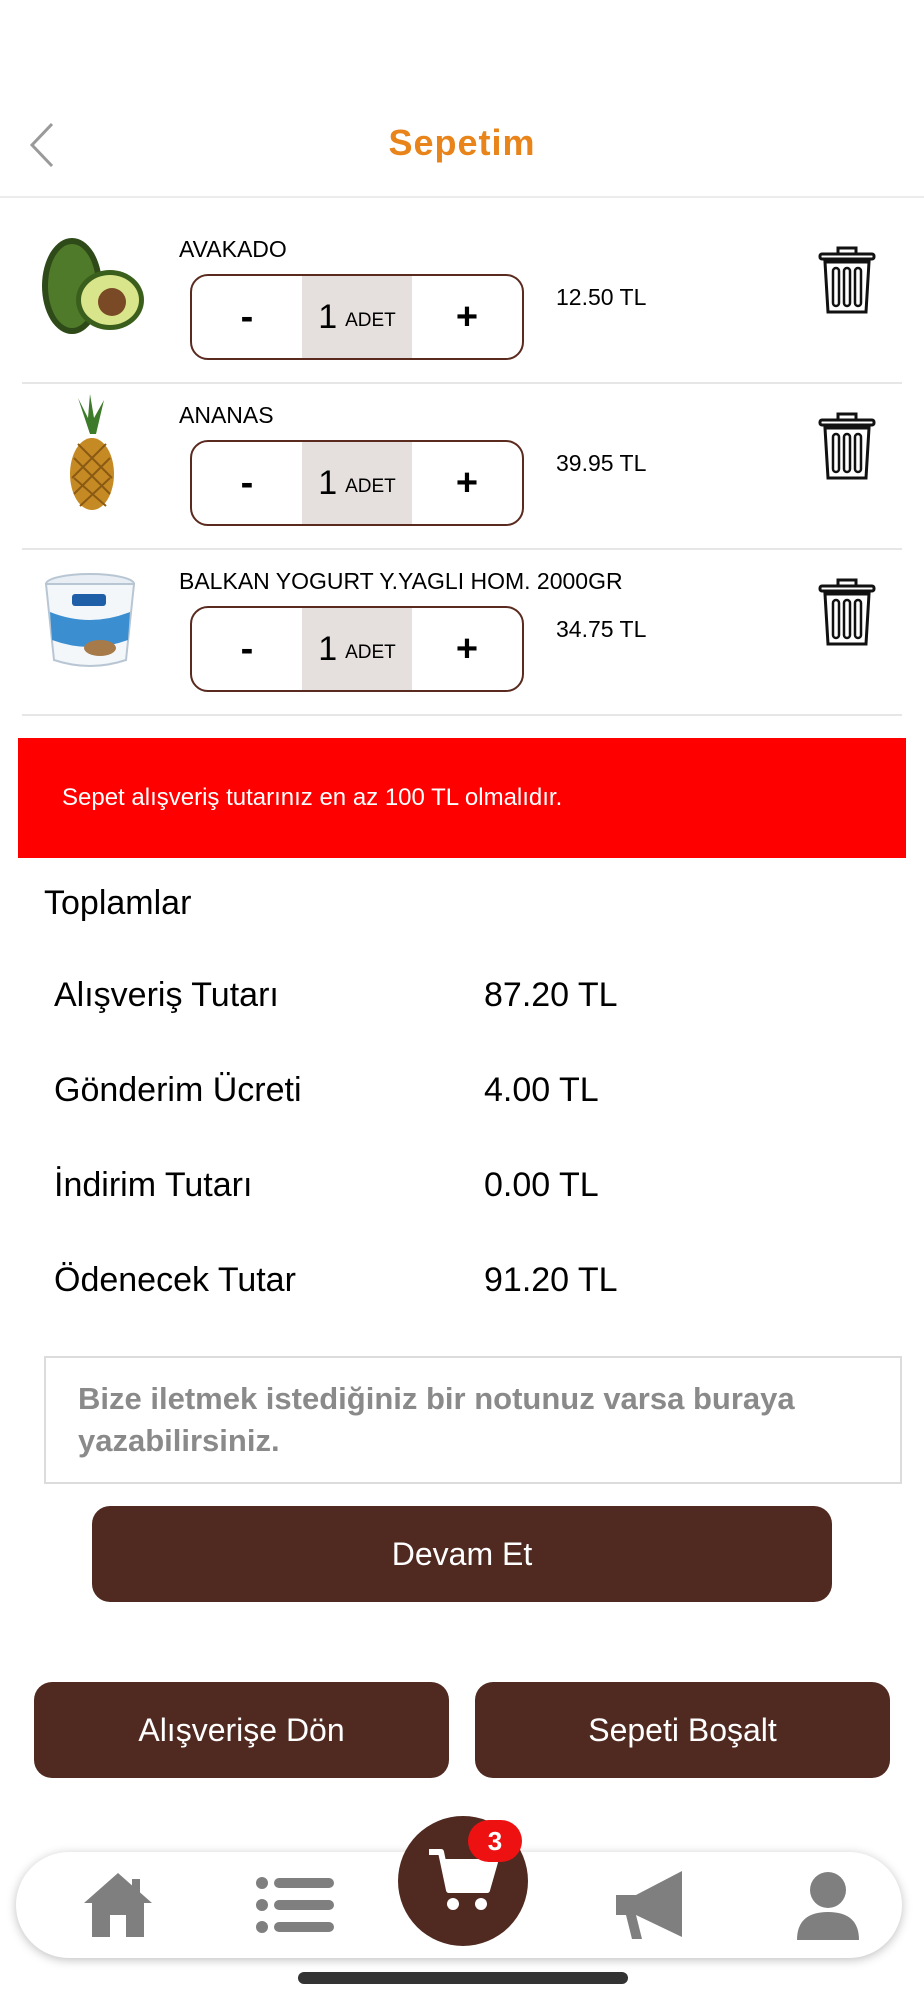 This screenshot has height=2000, width=924. I want to click on tab-campaigns, so click(652, 1905).